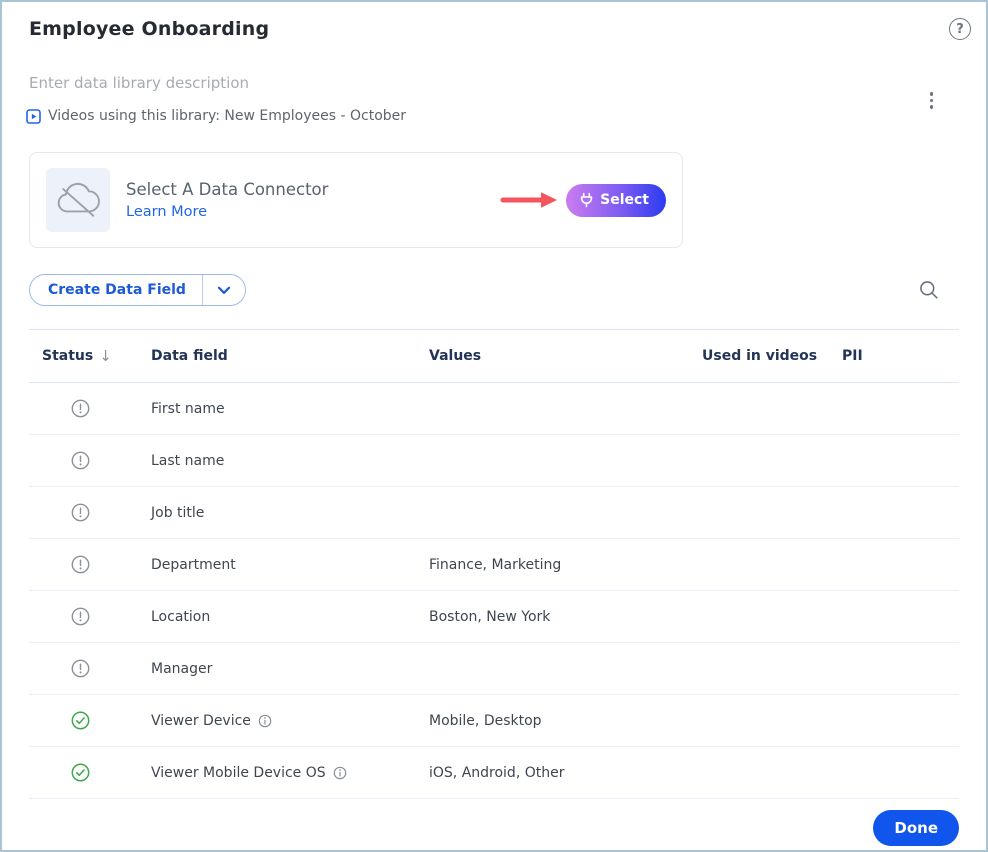  Describe the element at coordinates (494, 409) in the screenshot. I see `table-row: First name` at that location.